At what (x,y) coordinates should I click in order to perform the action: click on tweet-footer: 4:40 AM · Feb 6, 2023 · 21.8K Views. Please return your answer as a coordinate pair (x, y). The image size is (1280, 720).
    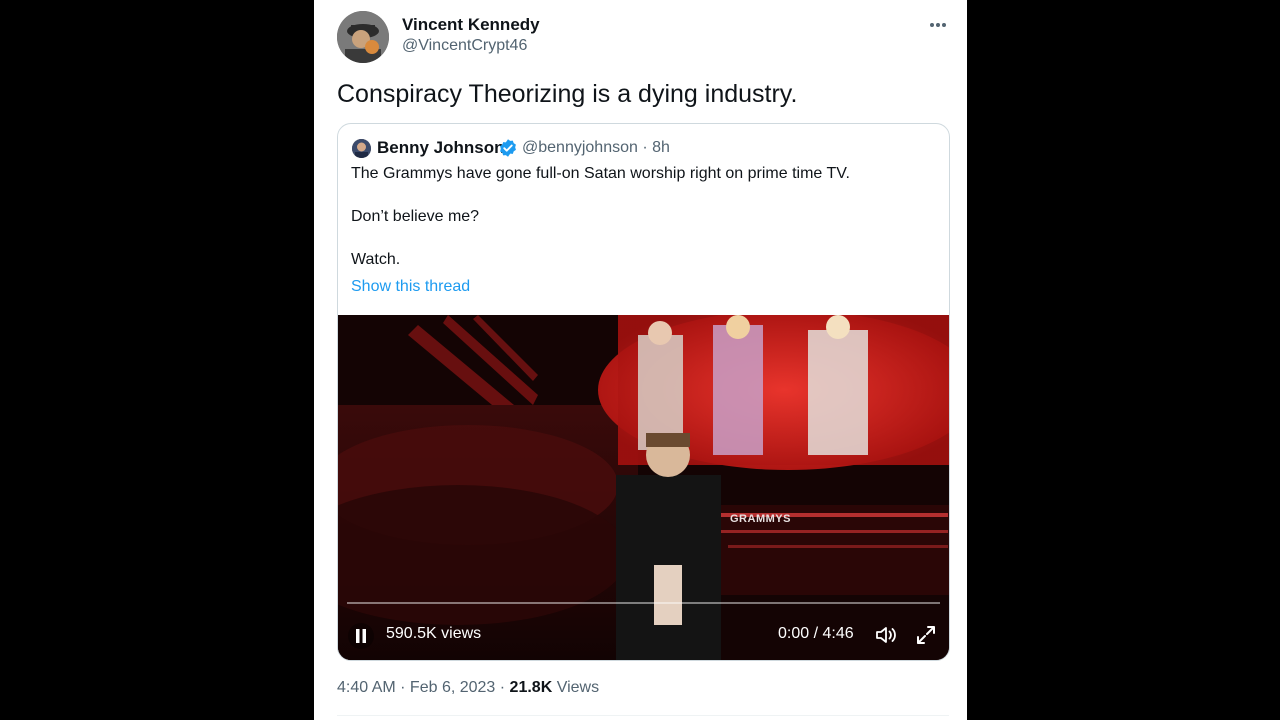
    Looking at the image, I should click on (468, 688).